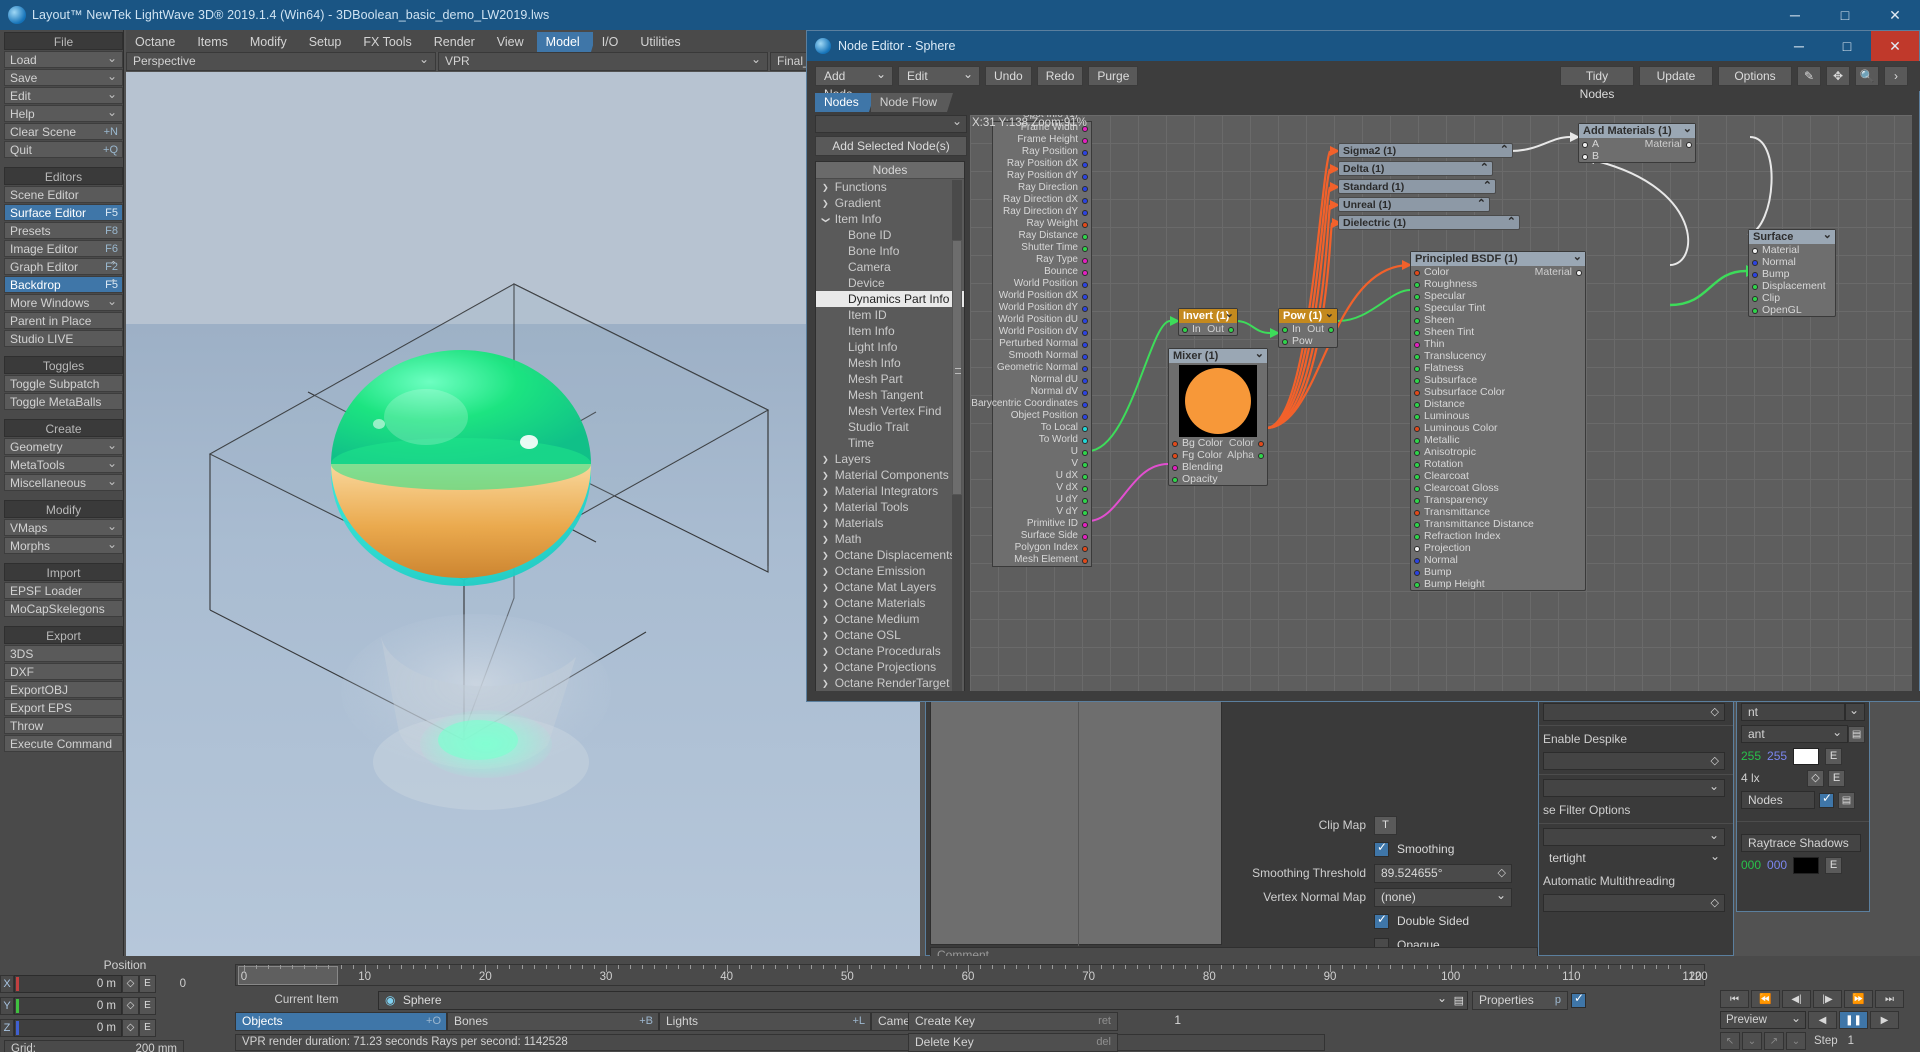 The width and height of the screenshot is (1920, 1052). What do you see at coordinates (329, 42) in the screenshot?
I see `menu-tab-setup: Setup` at bounding box center [329, 42].